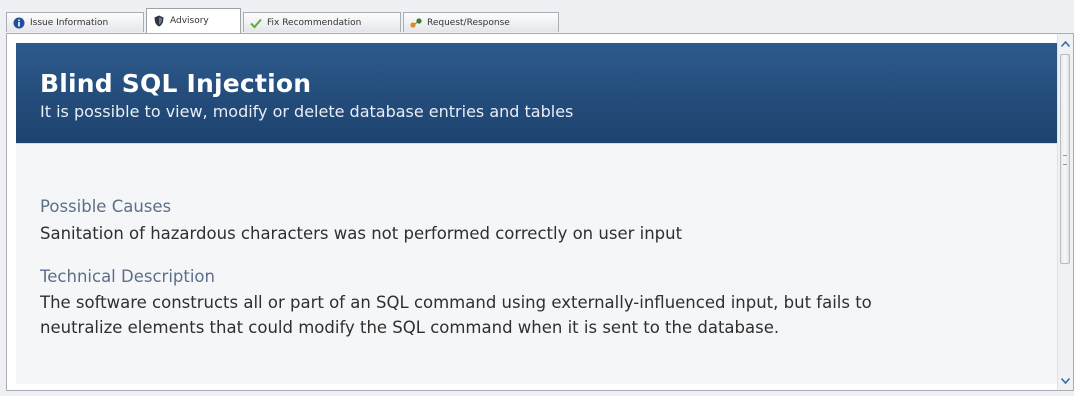 This screenshot has width=1074, height=396. What do you see at coordinates (416, 23) in the screenshot?
I see `request-response-icon` at bounding box center [416, 23].